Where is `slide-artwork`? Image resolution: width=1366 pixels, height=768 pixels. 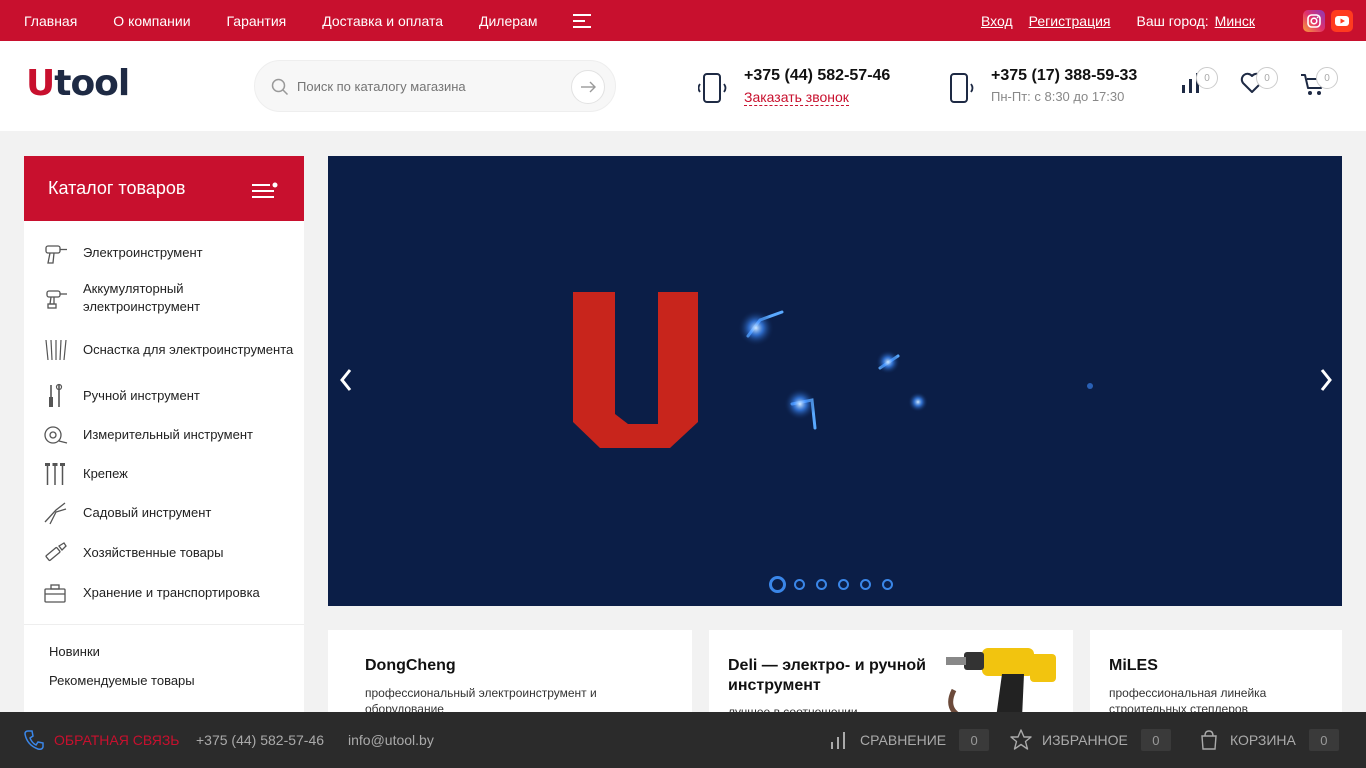
slide-artwork is located at coordinates (833, 370).